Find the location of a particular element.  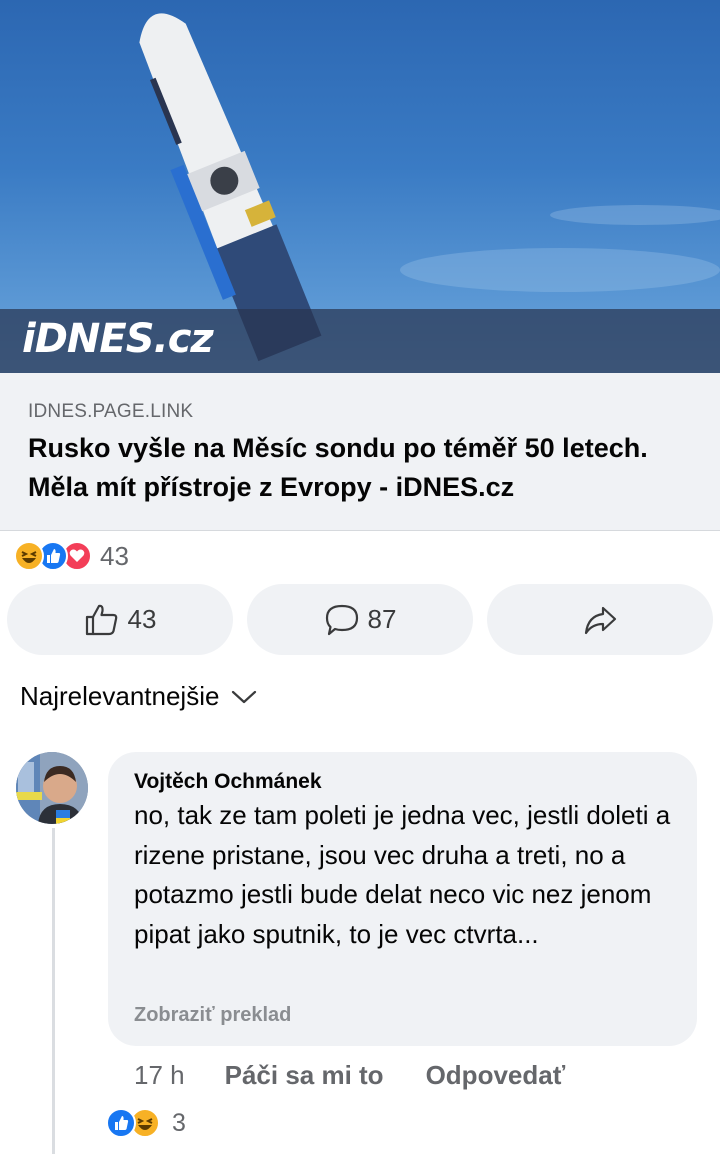

comment-actions: 17 h Páči sa mi to Odpovedať is located at coordinates (349, 1075).